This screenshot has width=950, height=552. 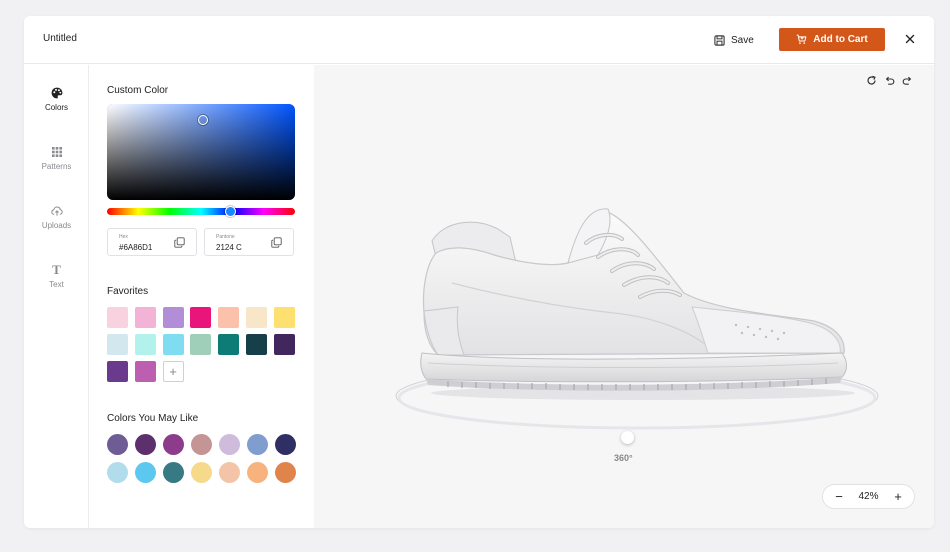 I want to click on reset-icon, so click(x=871, y=80).